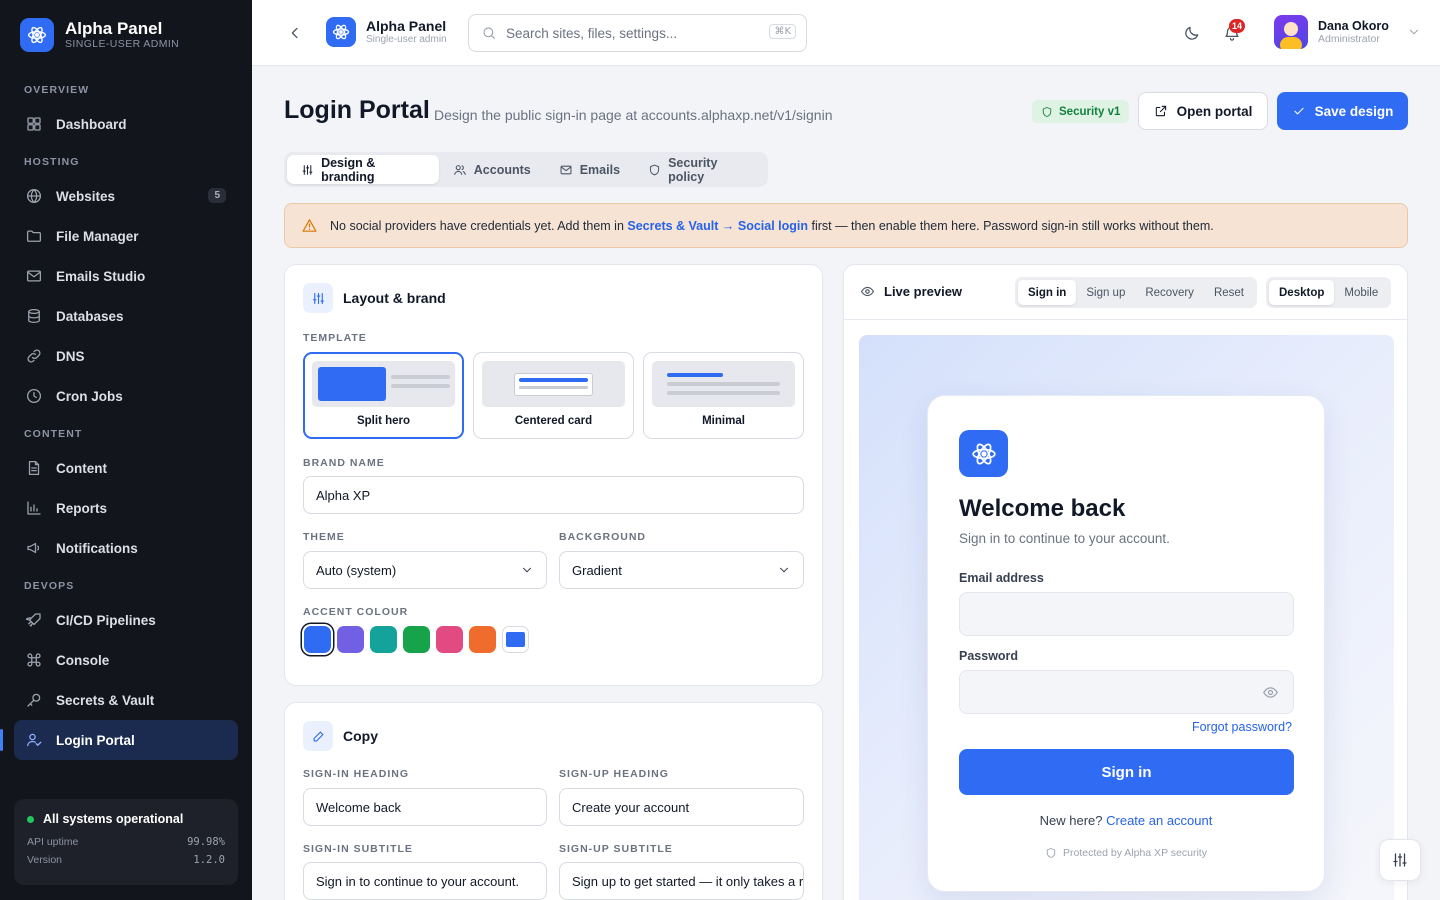  I want to click on device-mobile: Mobile, so click(1361, 292).